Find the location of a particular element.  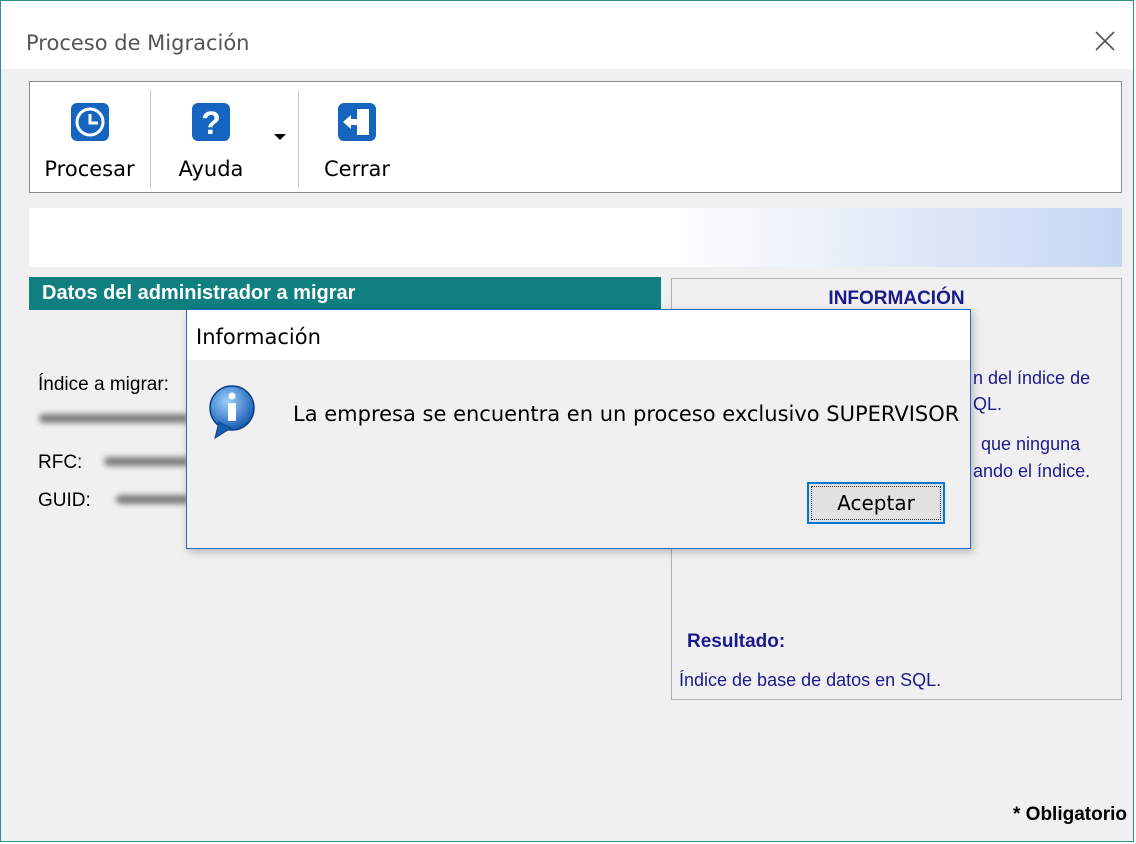

cerrar-button: Cerrar is located at coordinates (357, 137).